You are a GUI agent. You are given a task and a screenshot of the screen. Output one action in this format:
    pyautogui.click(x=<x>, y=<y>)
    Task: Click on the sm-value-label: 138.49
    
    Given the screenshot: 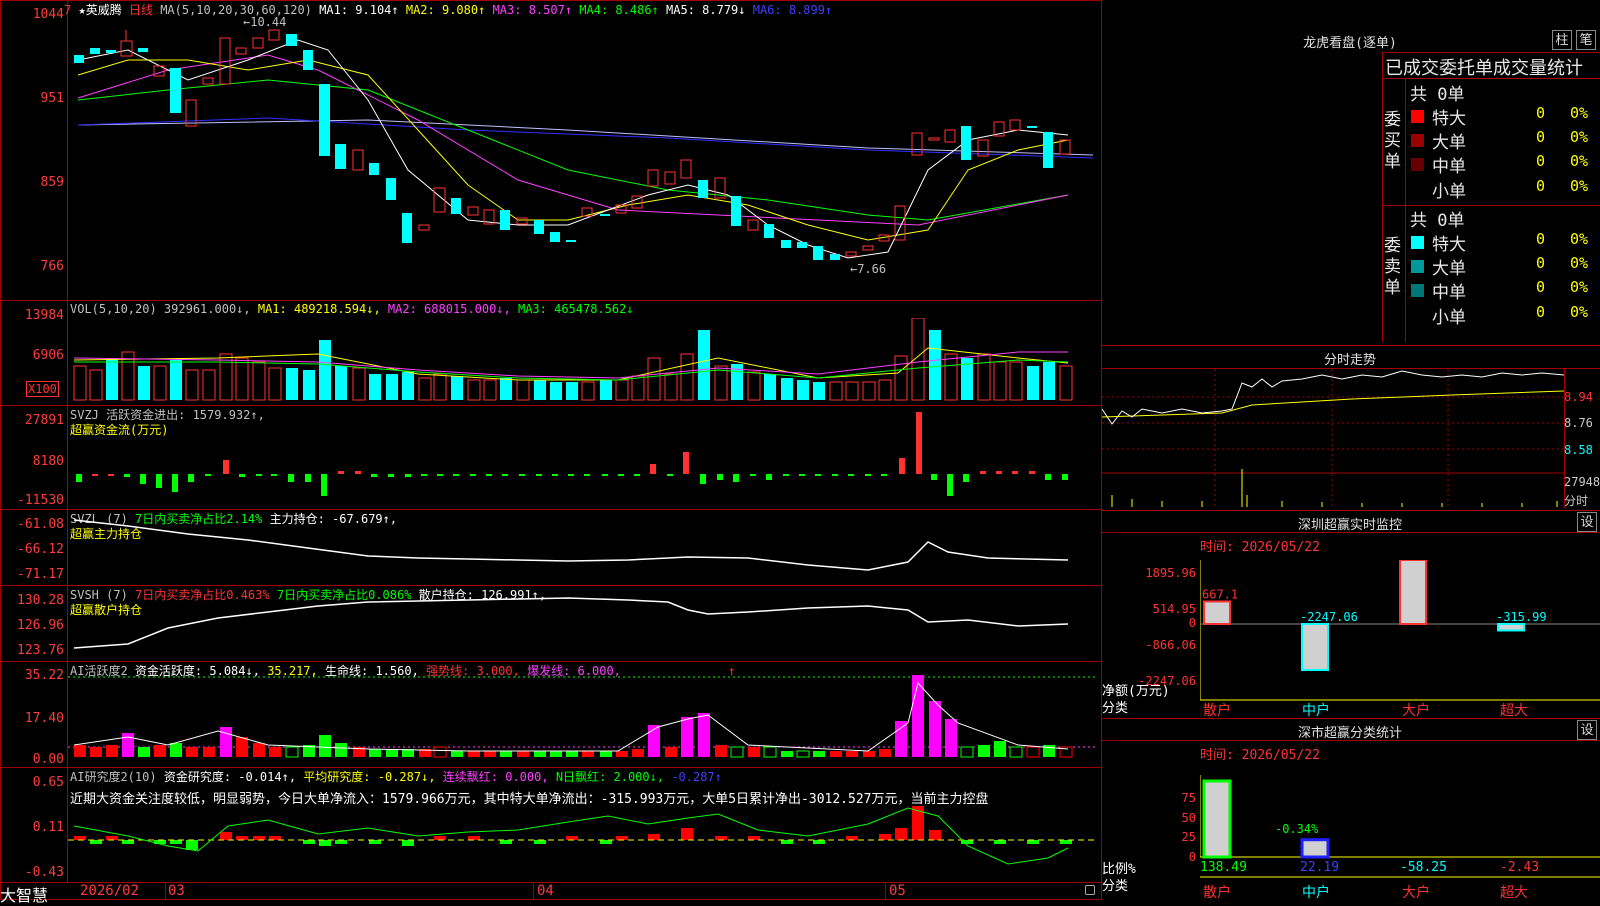 What is the action you would take?
    pyautogui.click(x=1223, y=867)
    